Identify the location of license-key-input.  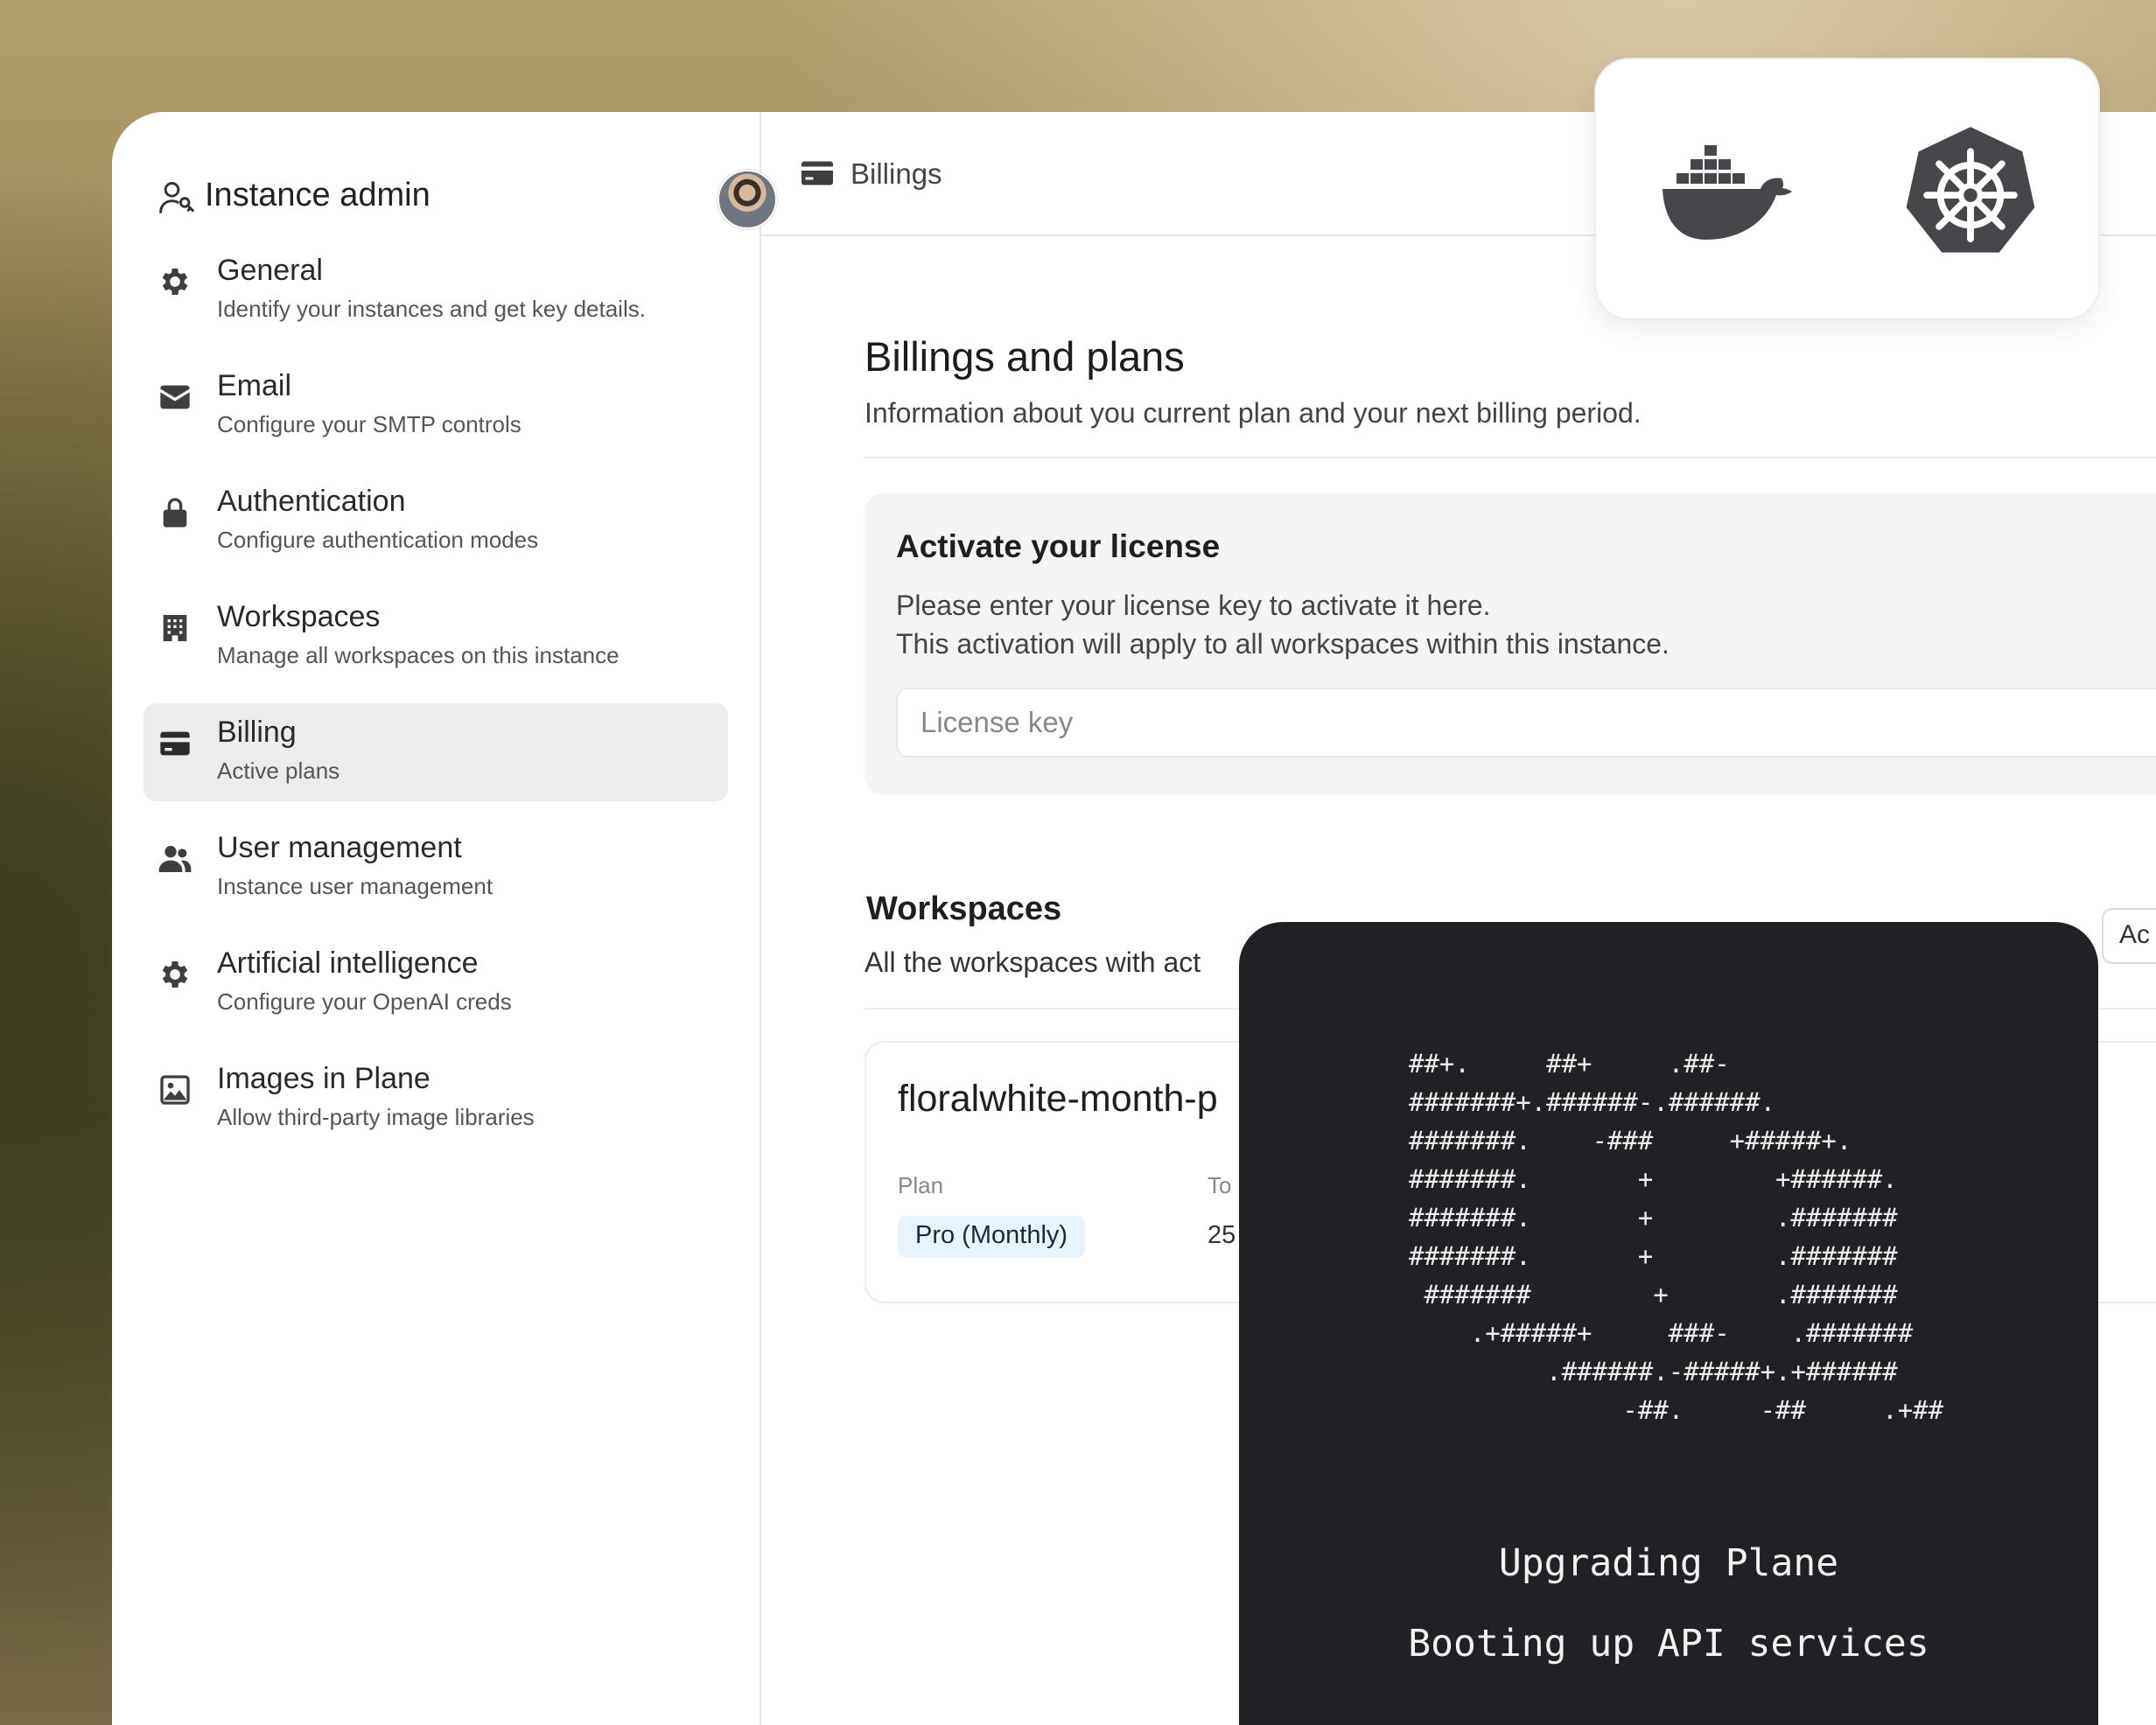
(1526, 723).